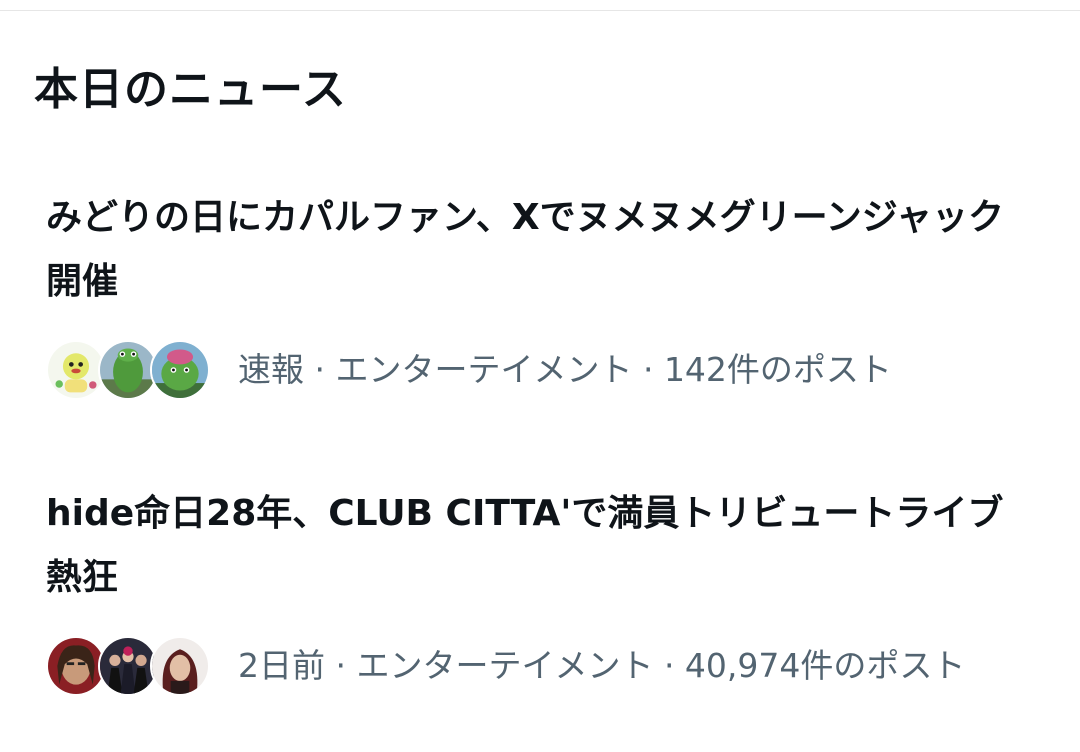  I want to click on red-hair-woman-avatar, so click(180, 666).